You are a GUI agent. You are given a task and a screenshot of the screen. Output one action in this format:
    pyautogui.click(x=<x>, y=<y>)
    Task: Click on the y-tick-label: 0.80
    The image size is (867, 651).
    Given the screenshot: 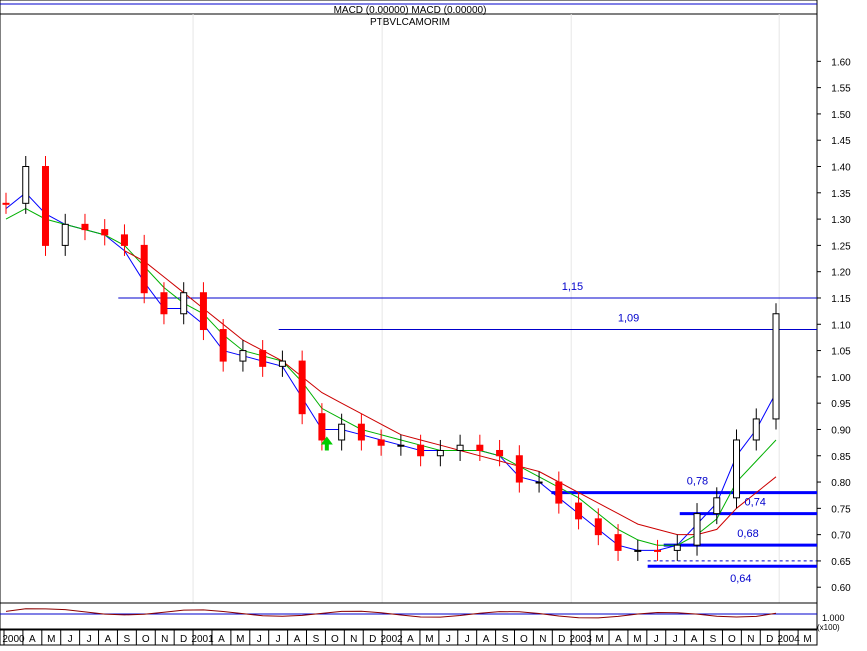 What is the action you would take?
    pyautogui.click(x=841, y=483)
    